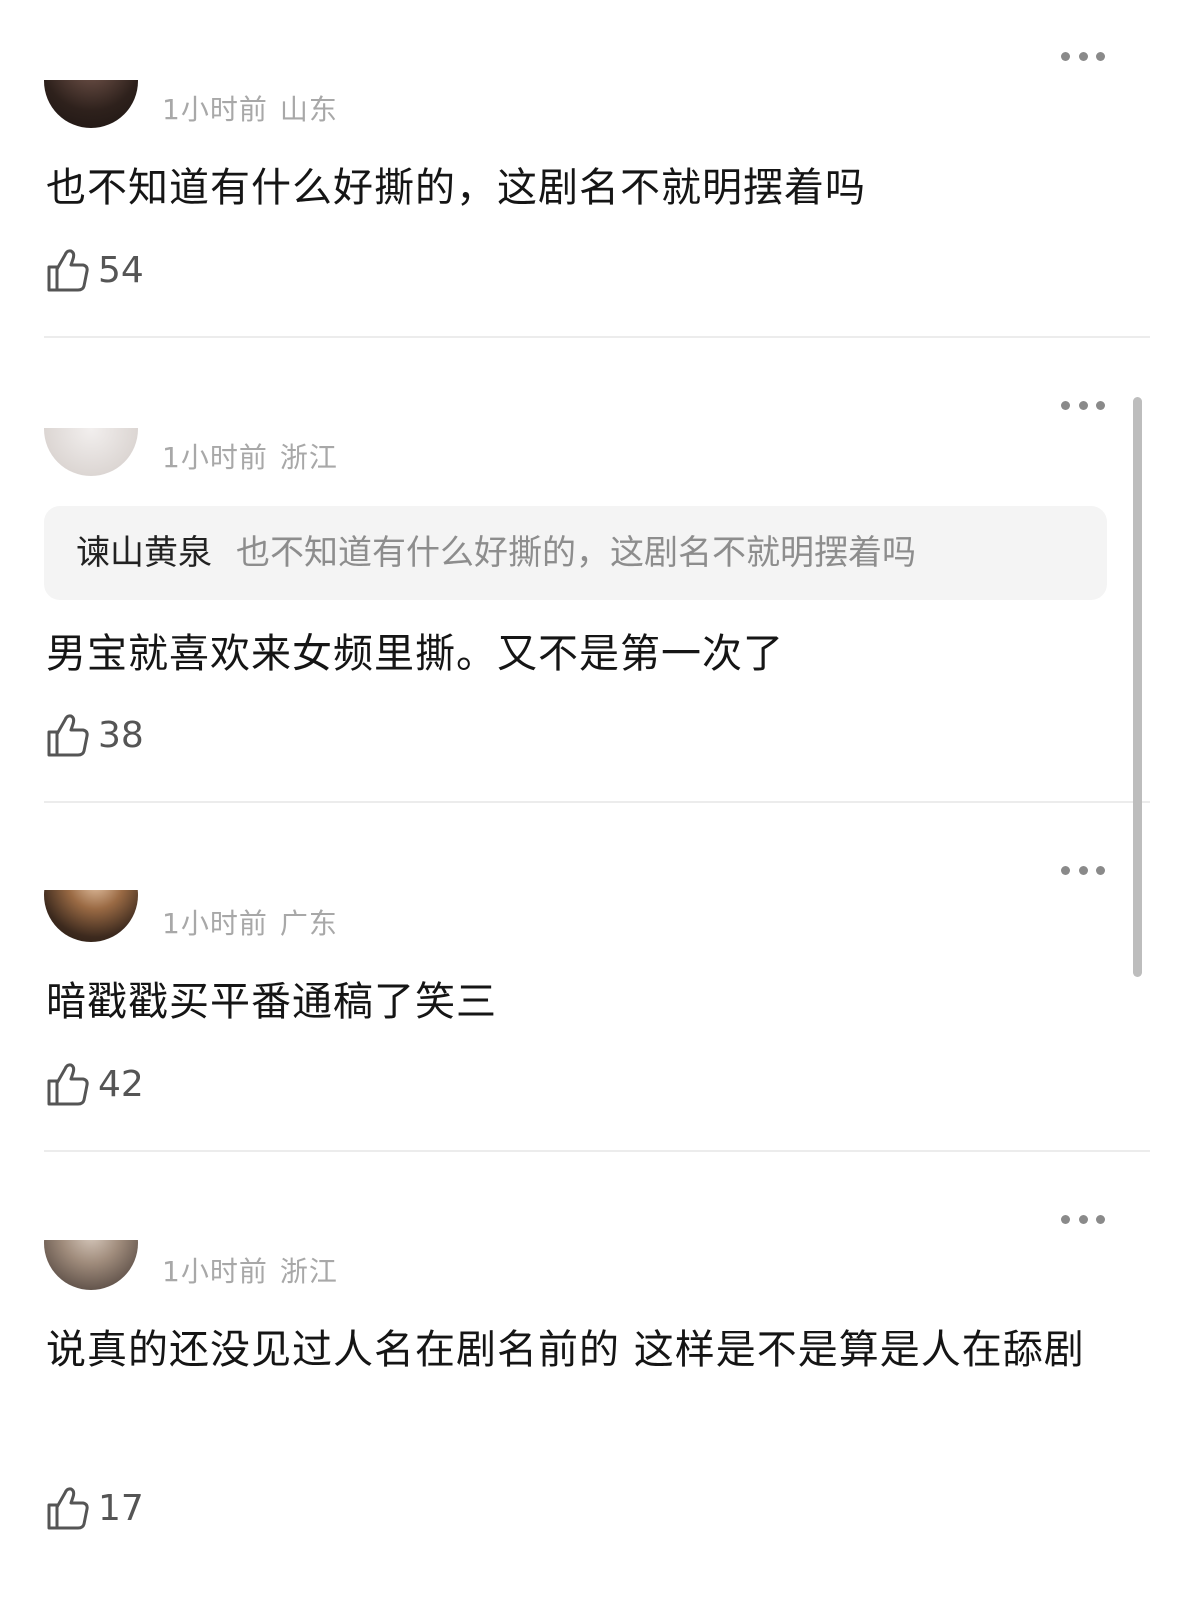 The image size is (1179, 1606). Describe the element at coordinates (121, 270) in the screenshot. I see `like-count: 54` at that location.